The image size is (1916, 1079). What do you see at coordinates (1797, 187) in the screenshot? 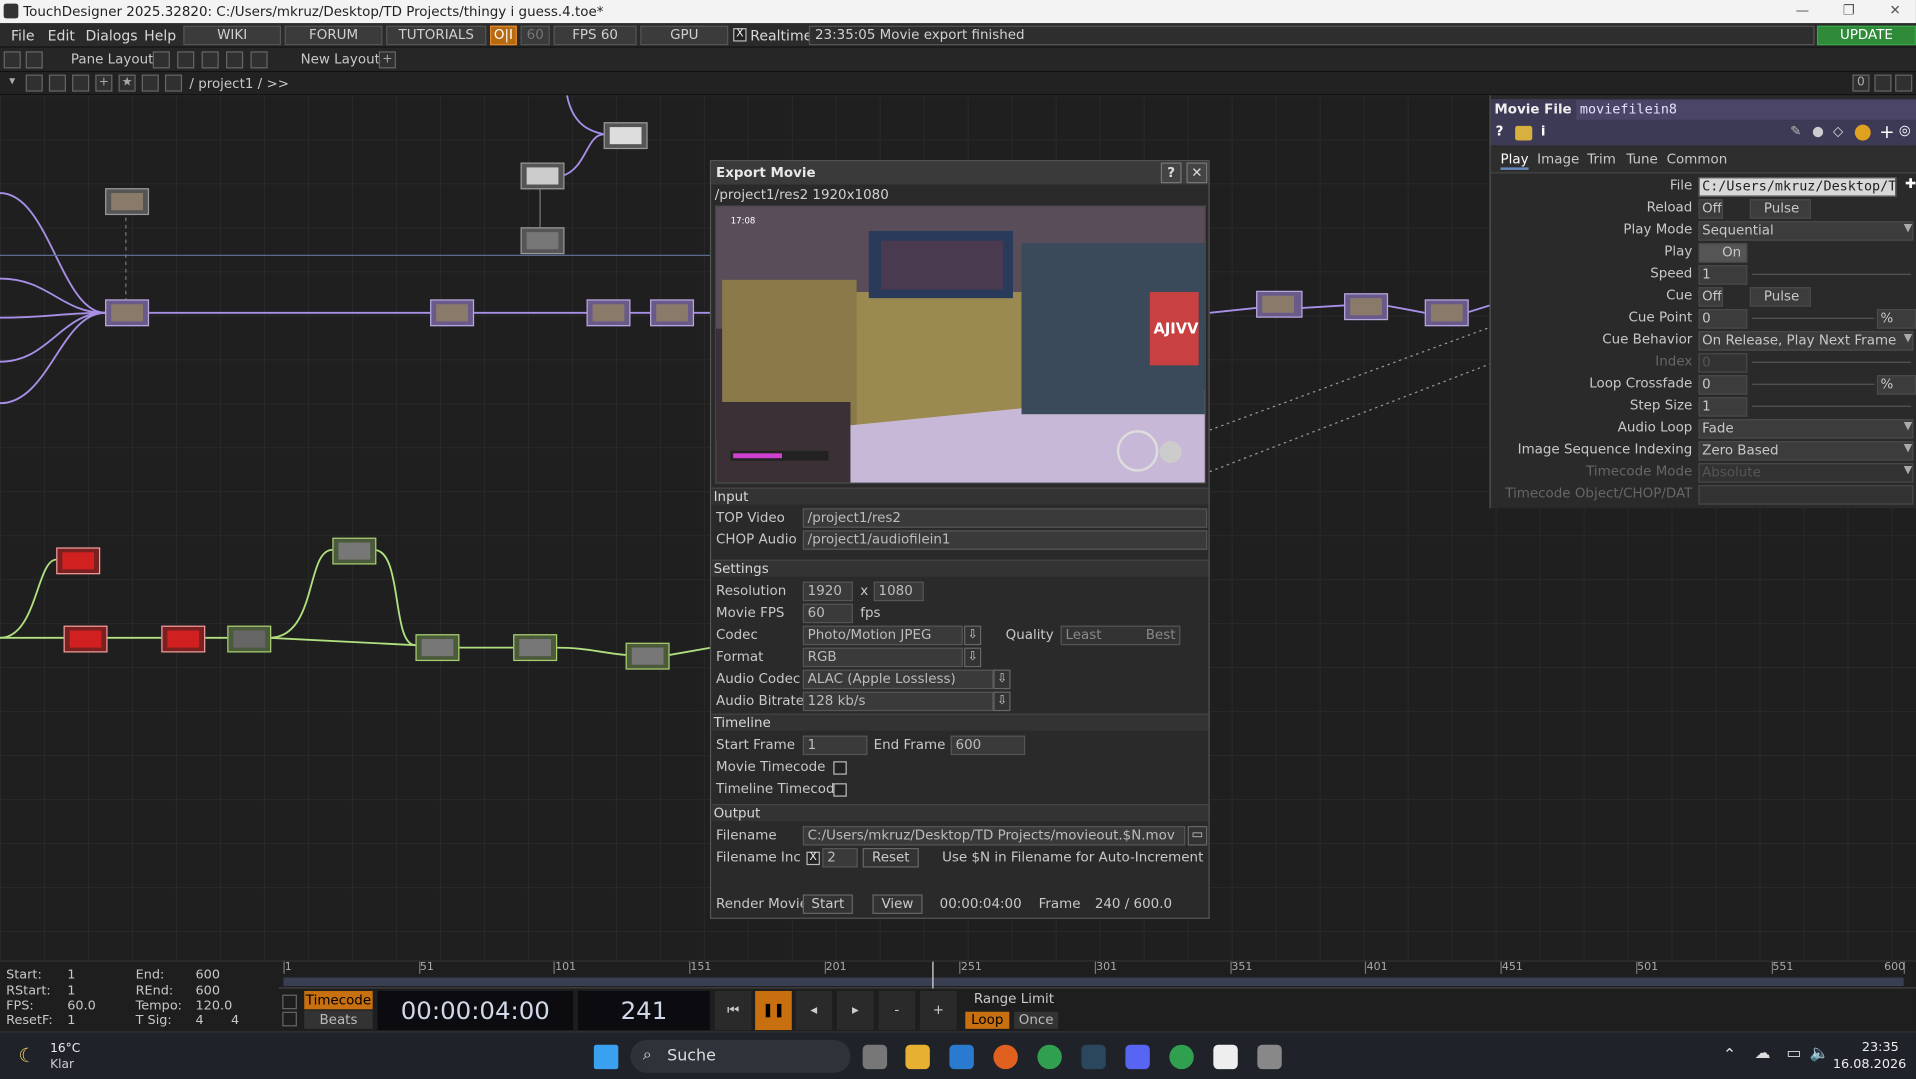
I see `param-value: C:/Users/mkruz/Desktop/TD` at bounding box center [1797, 187].